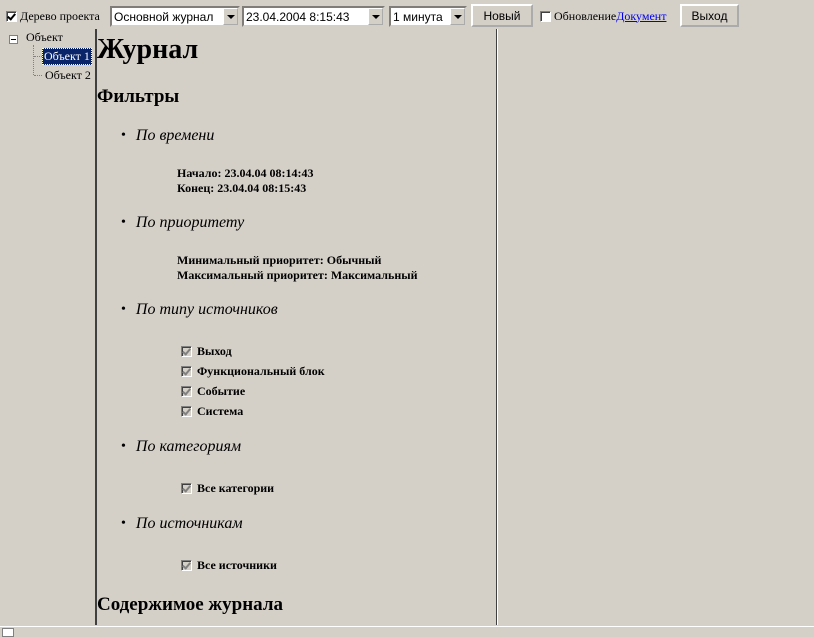  What do you see at coordinates (182, 223) in the screenshot?
I see `filter-section-priority: По приоритету` at bounding box center [182, 223].